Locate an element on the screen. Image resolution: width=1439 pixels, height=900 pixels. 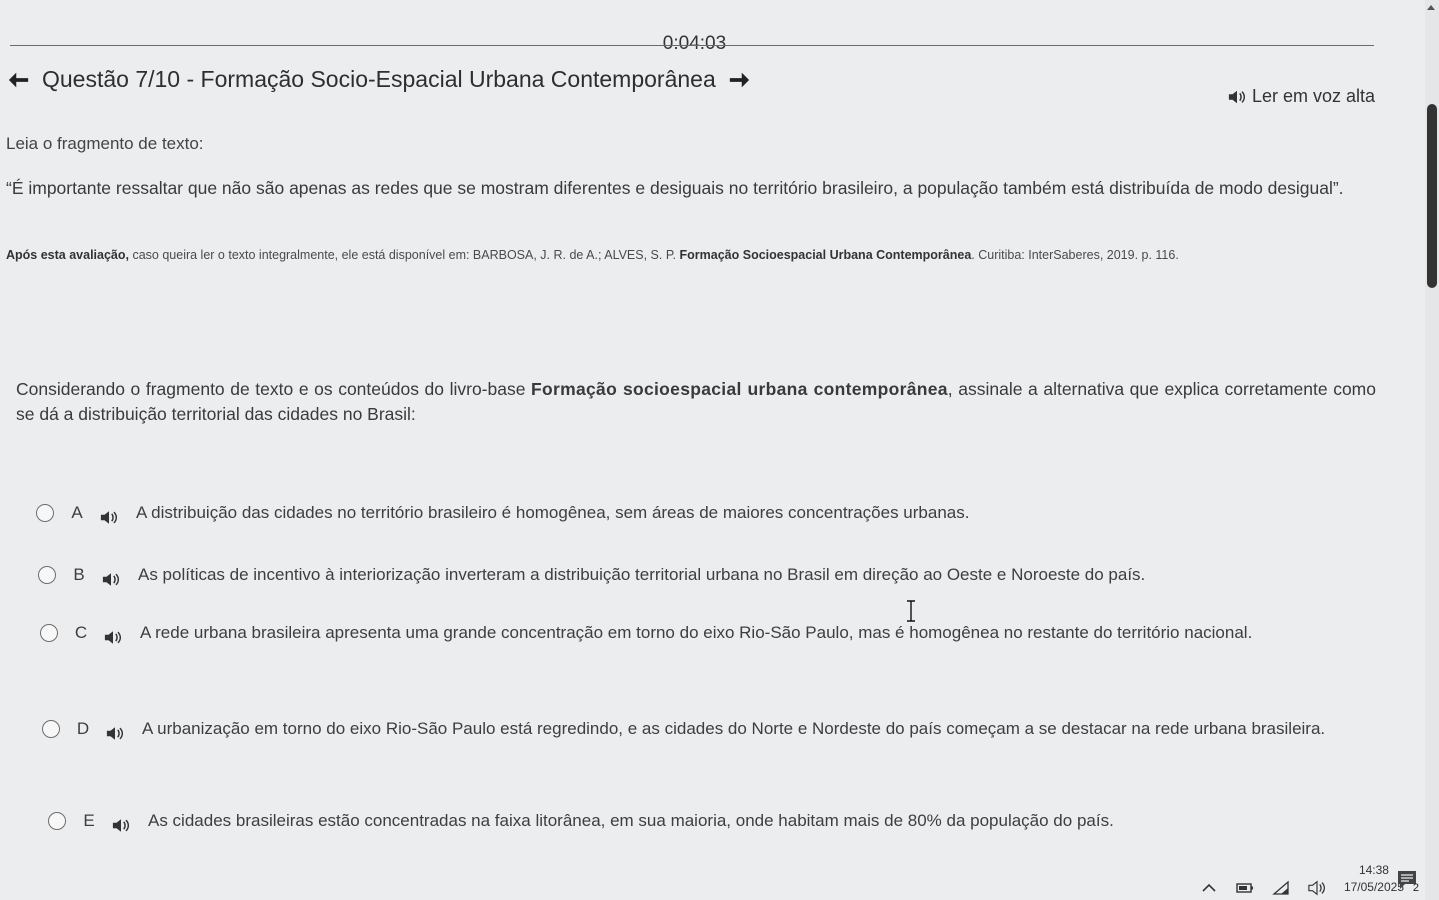
option-e-speaker-icon is located at coordinates (130, 824).